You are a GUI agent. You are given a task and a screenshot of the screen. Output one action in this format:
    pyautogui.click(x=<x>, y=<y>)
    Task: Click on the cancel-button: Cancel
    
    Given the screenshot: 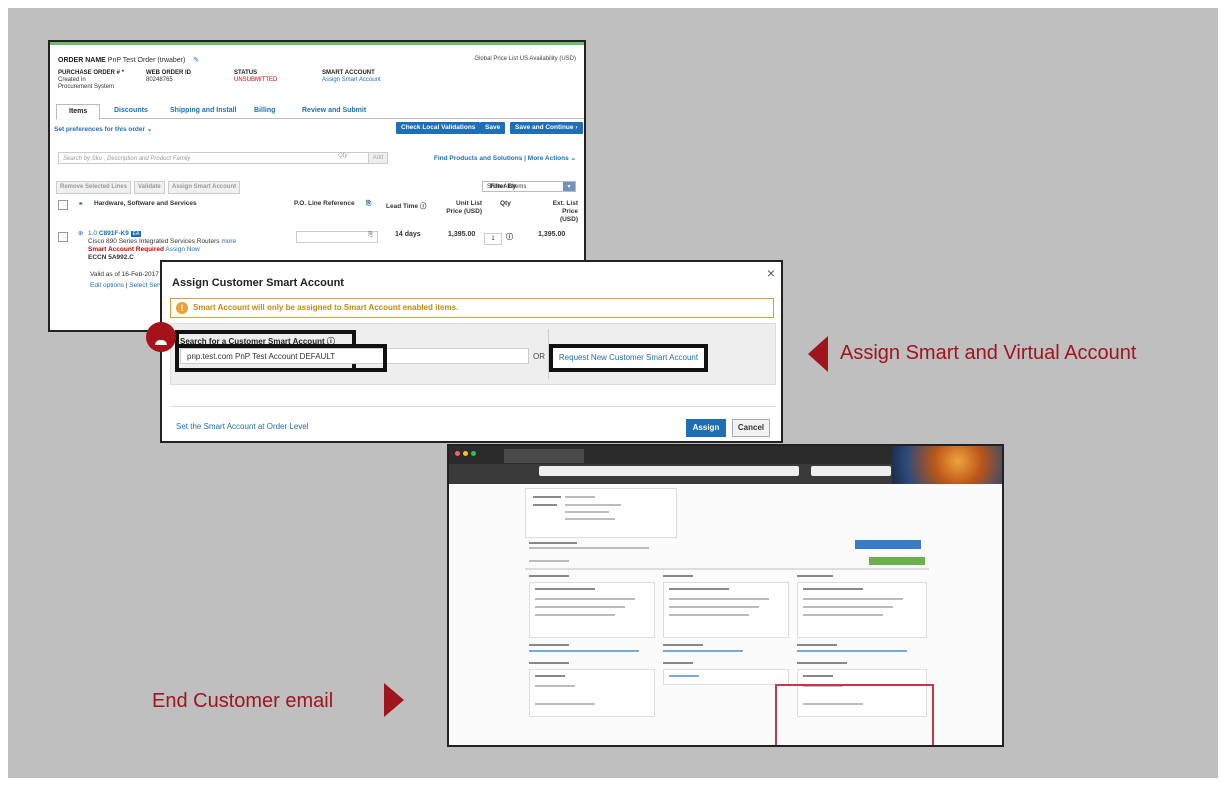 What is the action you would take?
    pyautogui.click(x=751, y=428)
    